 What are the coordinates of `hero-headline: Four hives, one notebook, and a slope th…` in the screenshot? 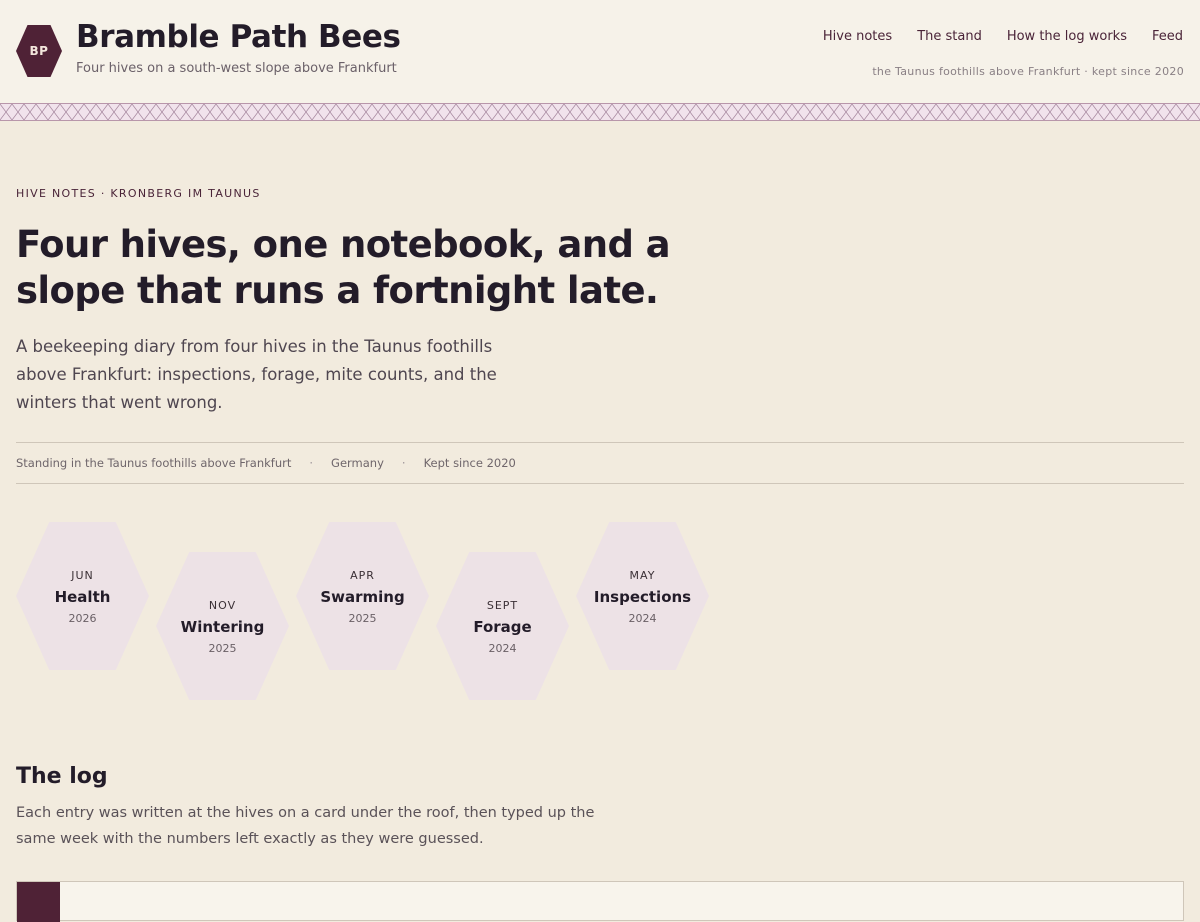 It's located at (343, 267).